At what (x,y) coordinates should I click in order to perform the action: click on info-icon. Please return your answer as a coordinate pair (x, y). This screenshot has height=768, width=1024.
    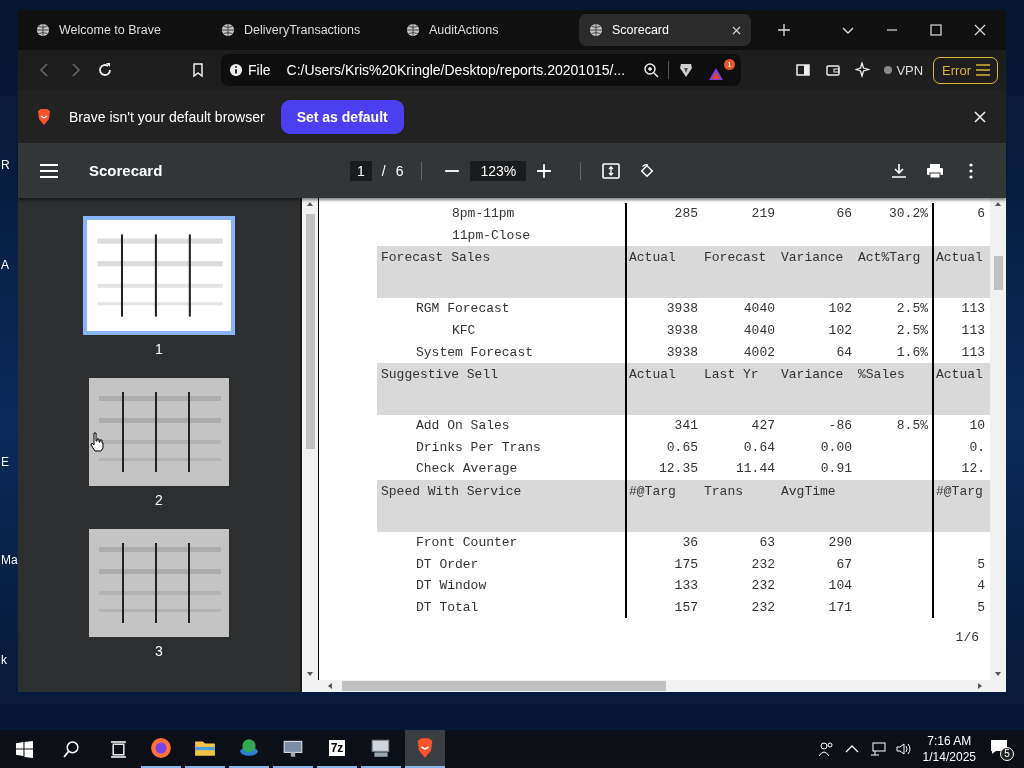
    Looking at the image, I should click on (236, 70).